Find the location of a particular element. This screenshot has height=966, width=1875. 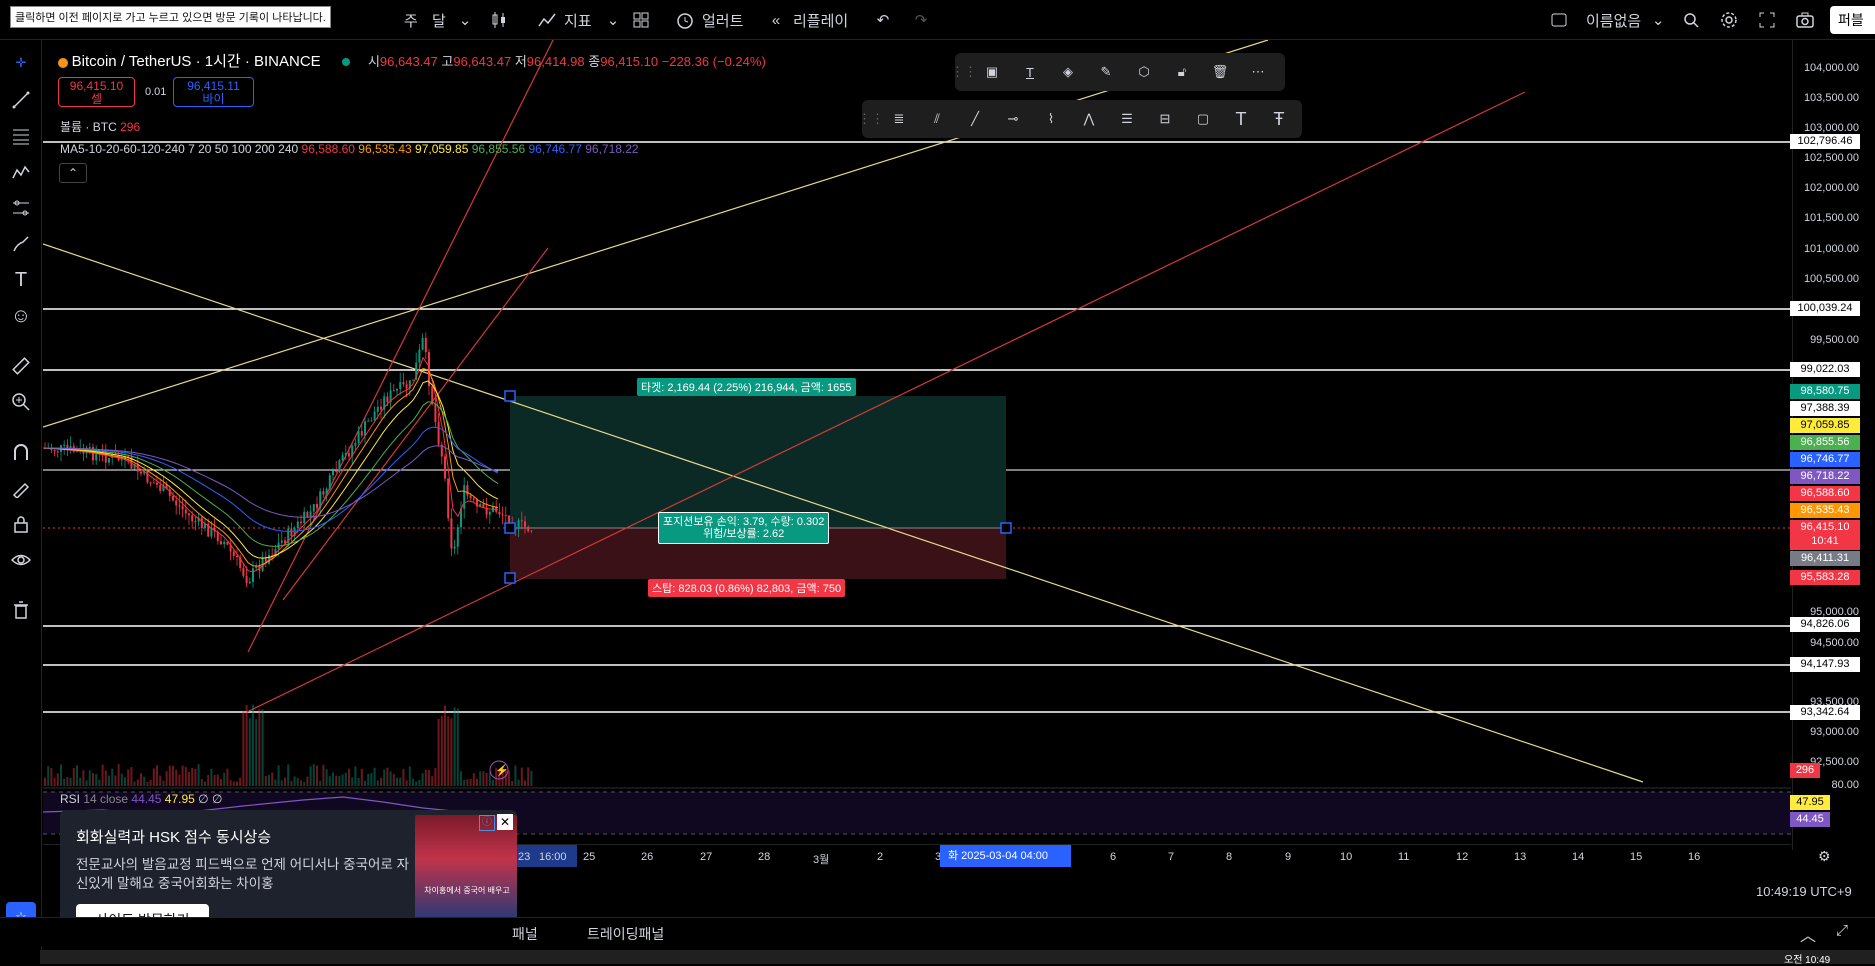

forecast-tool-icon is located at coordinates (21, 208).